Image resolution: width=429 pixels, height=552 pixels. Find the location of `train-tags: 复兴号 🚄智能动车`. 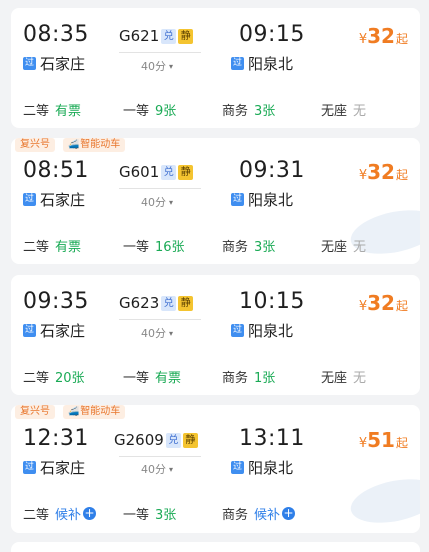

train-tags: 复兴号 🚄智能动车 is located at coordinates (70, 145).